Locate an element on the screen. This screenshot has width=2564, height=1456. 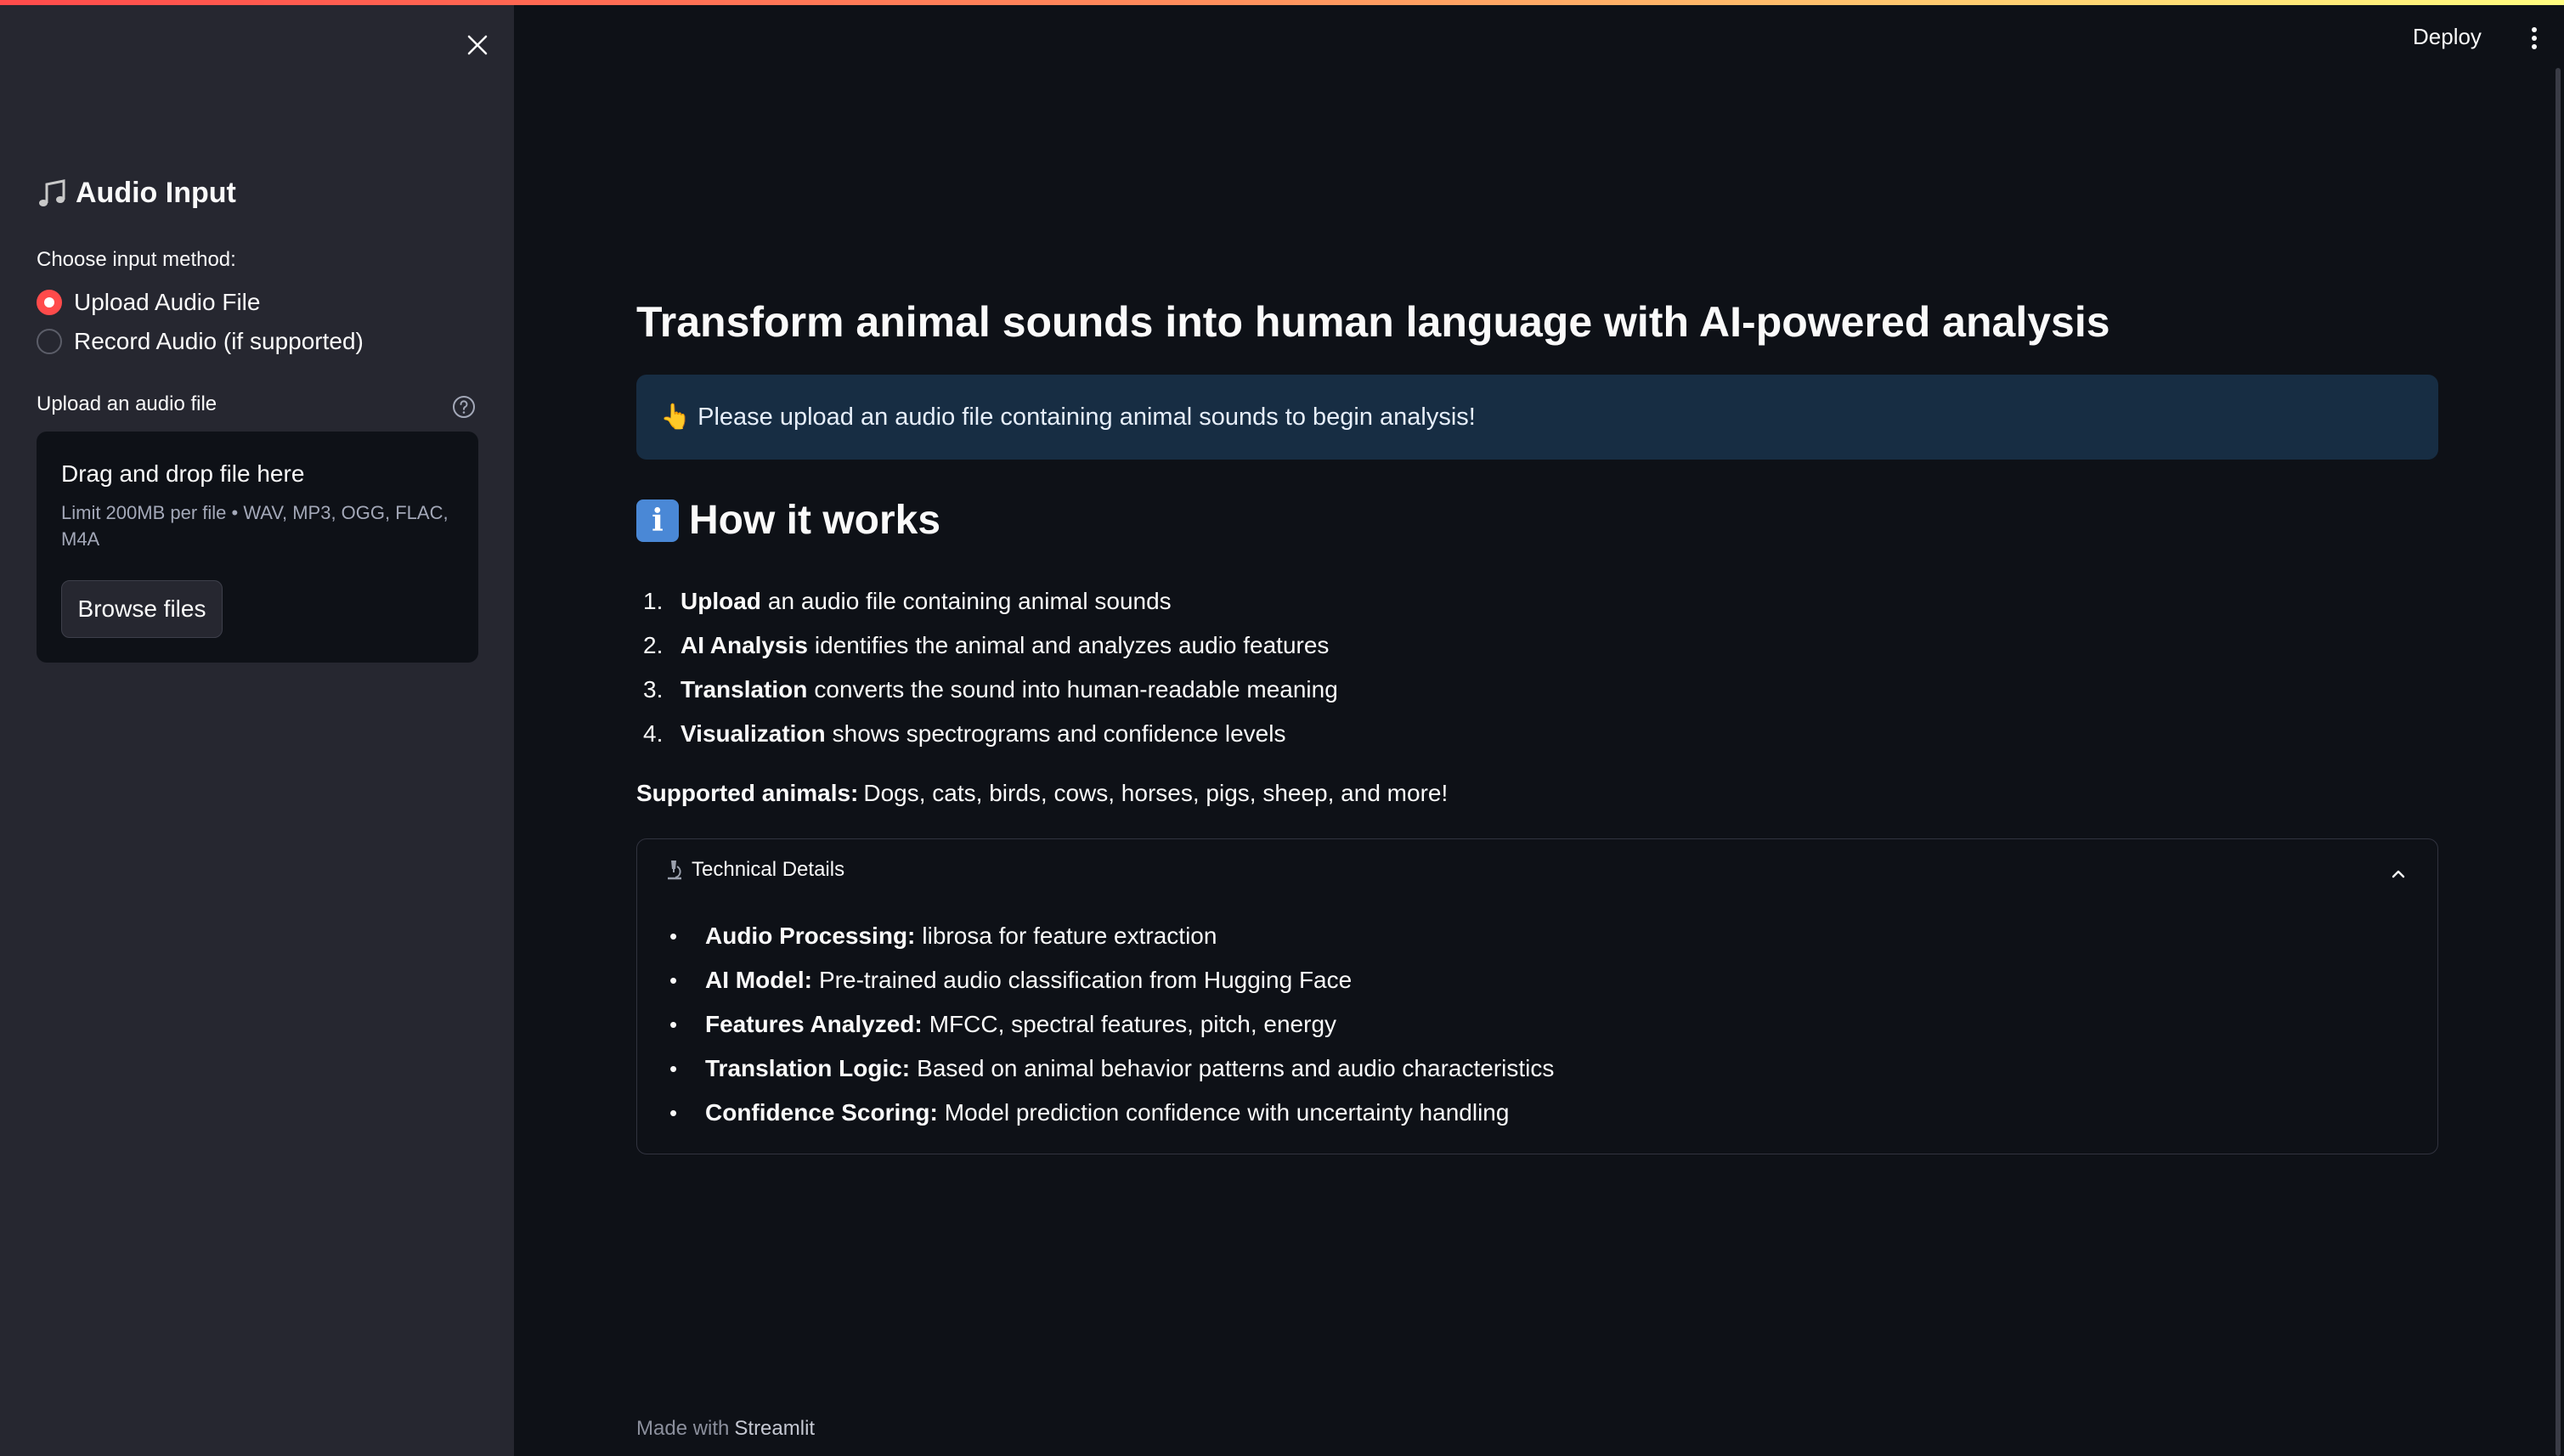
footer: Made with Streamlit is located at coordinates (725, 1429).